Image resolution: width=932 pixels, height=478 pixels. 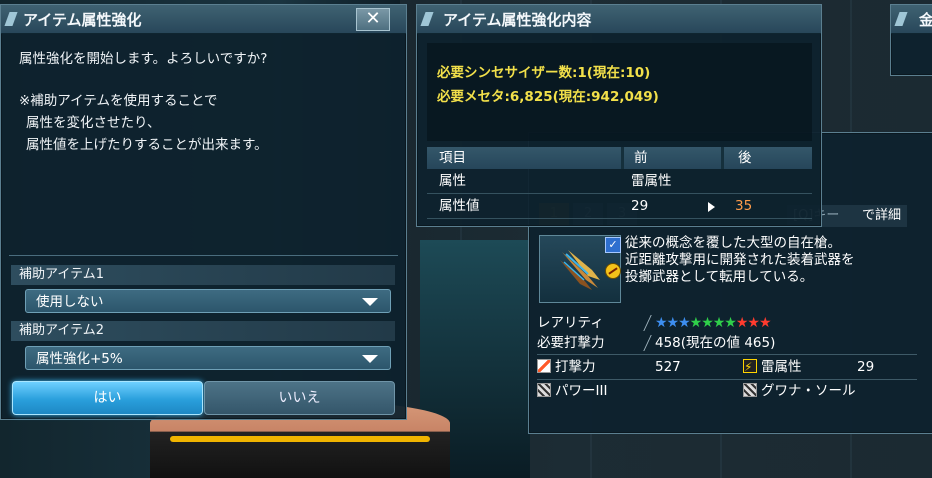 I want to click on element-label: 雷属性, so click(x=781, y=367).